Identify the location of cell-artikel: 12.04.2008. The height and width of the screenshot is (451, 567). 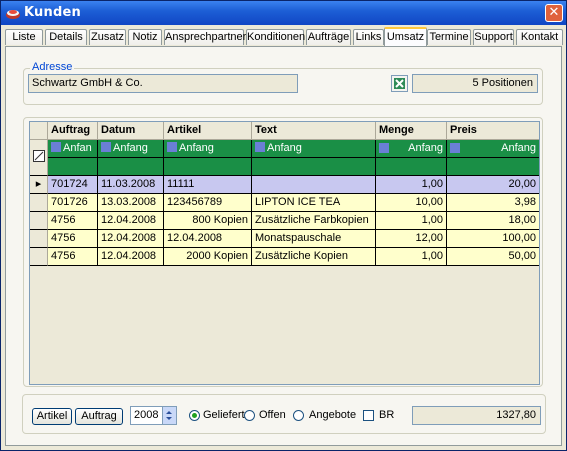
(208, 239).